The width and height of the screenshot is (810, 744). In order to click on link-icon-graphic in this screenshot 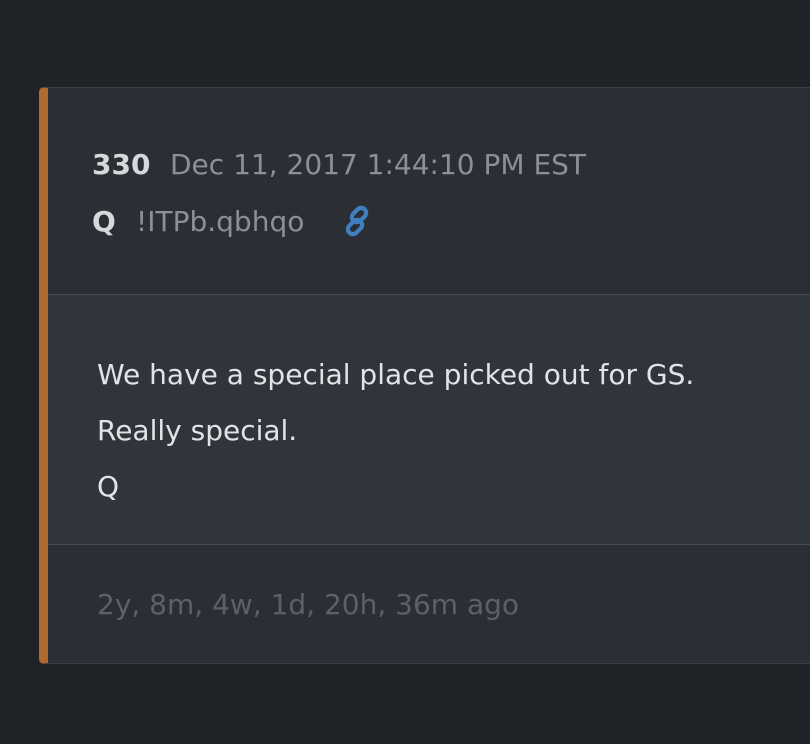, I will do `click(357, 221)`.